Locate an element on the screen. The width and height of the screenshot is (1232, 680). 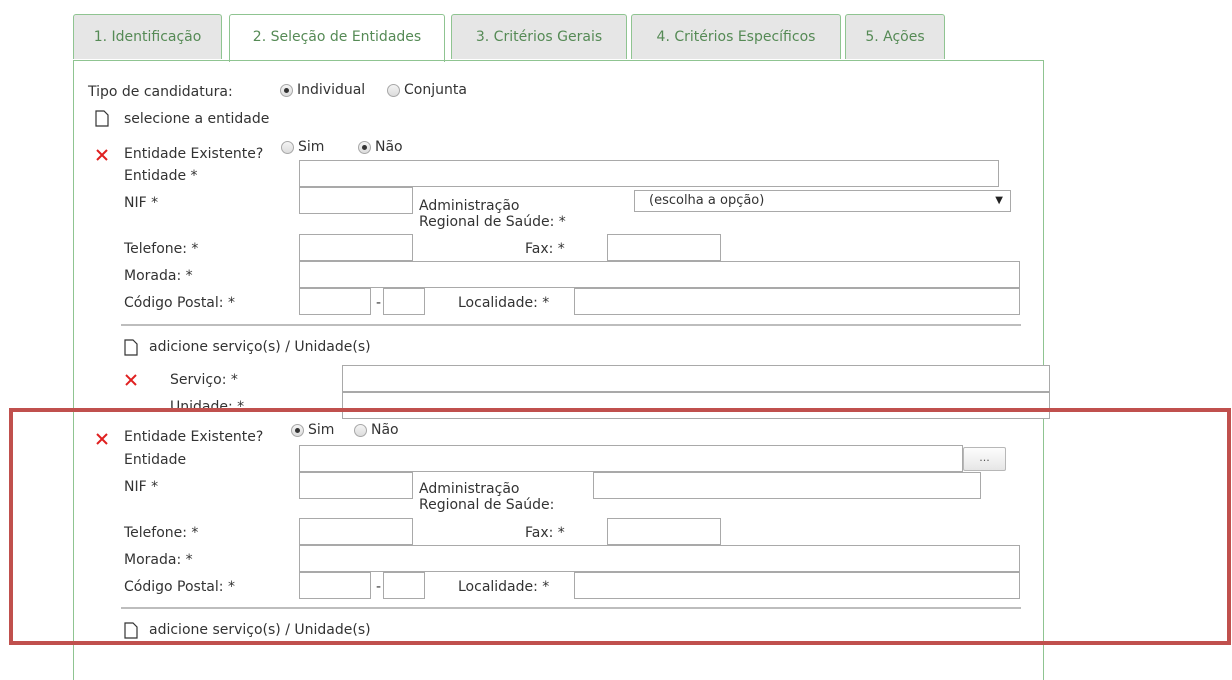
ars-select-value: (escolha a opção) is located at coordinates (707, 200).